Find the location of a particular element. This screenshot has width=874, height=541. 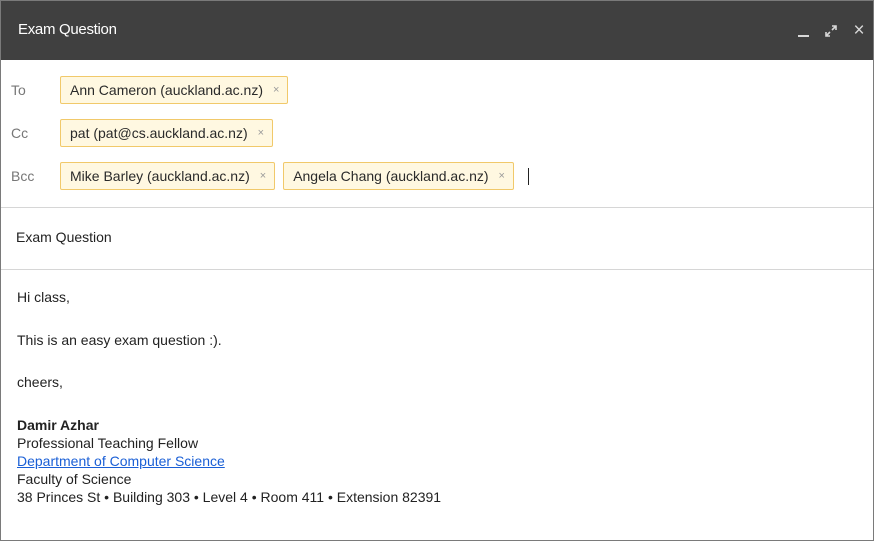

subject-divider is located at coordinates (437, 269).